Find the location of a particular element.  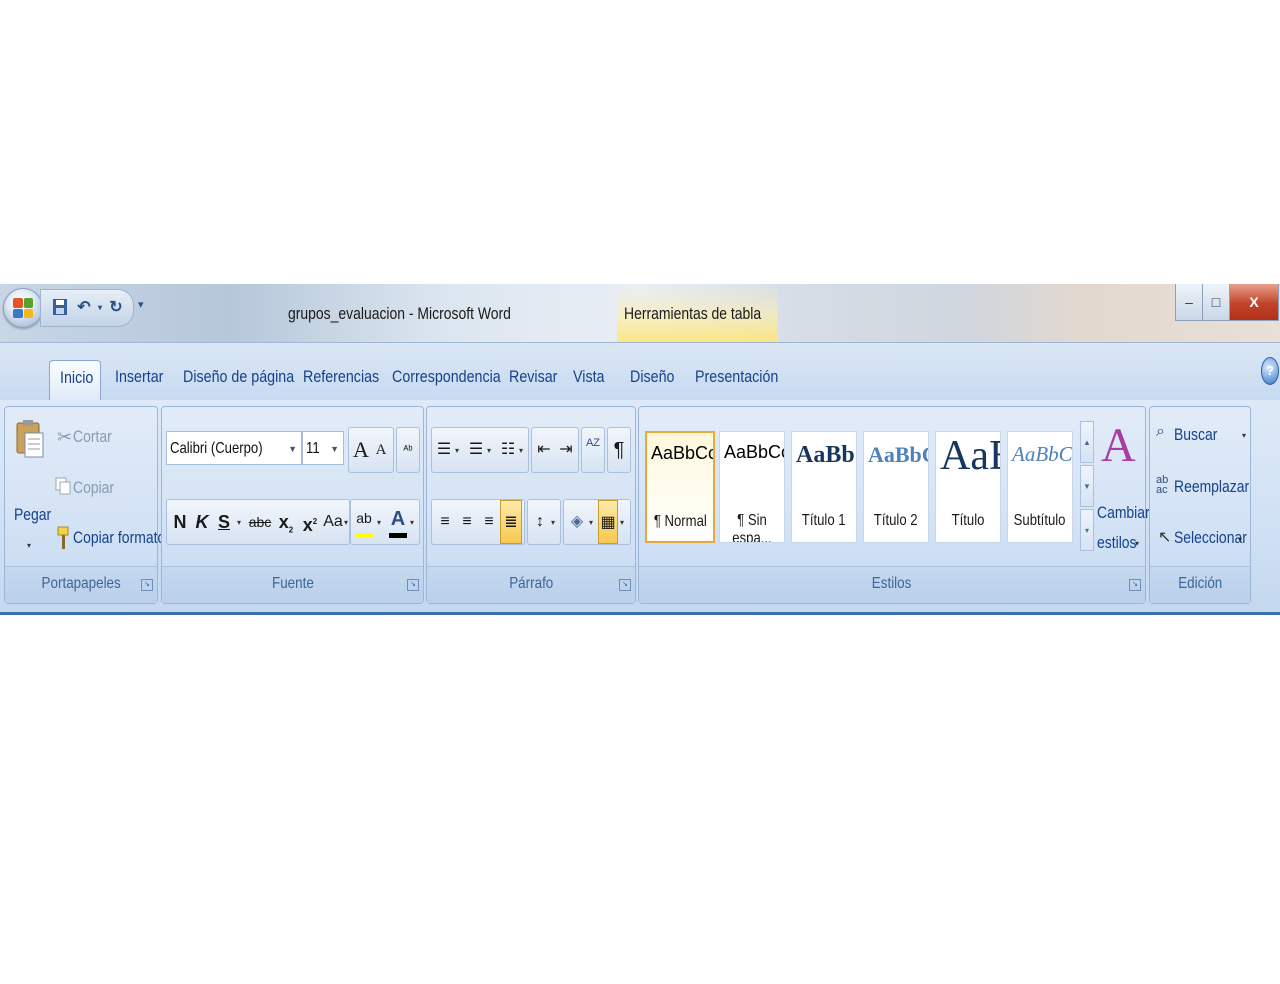

tab-vista: Vista is located at coordinates (592, 380).